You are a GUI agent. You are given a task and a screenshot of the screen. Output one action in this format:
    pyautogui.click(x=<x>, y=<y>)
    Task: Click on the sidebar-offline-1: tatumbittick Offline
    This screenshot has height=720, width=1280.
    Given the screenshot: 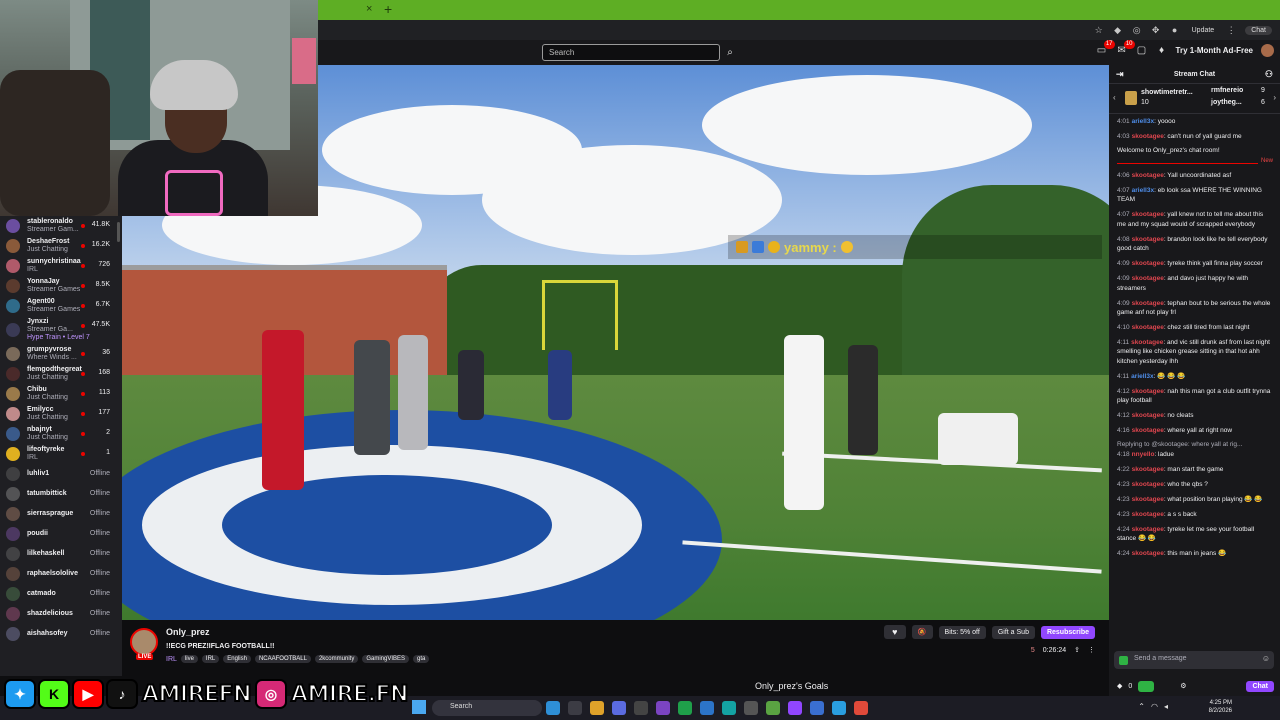 What is the action you would take?
    pyautogui.click(x=61, y=494)
    